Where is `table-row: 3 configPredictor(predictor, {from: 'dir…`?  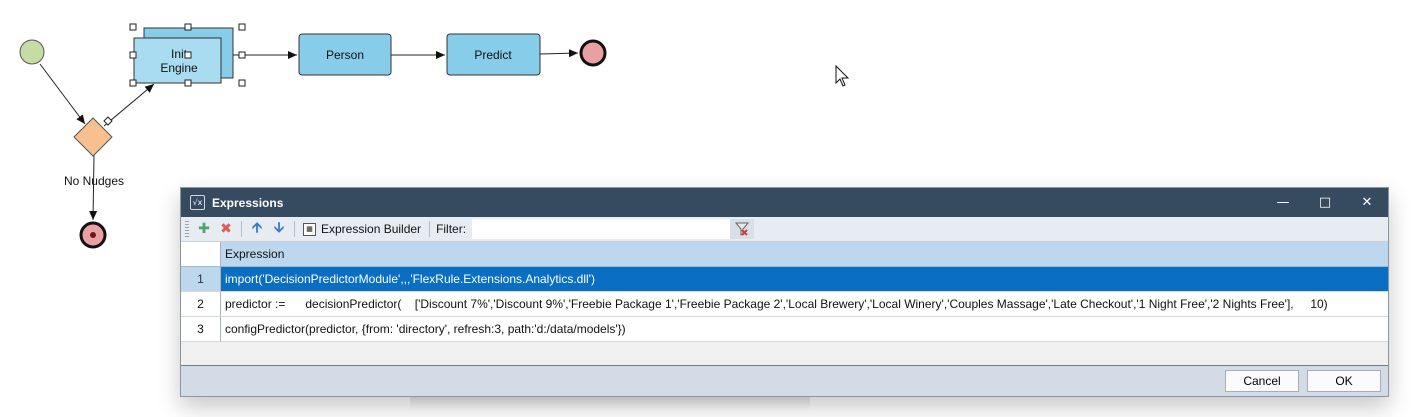
table-row: 3 configPredictor(predictor, {from: 'dir… is located at coordinates (784, 329).